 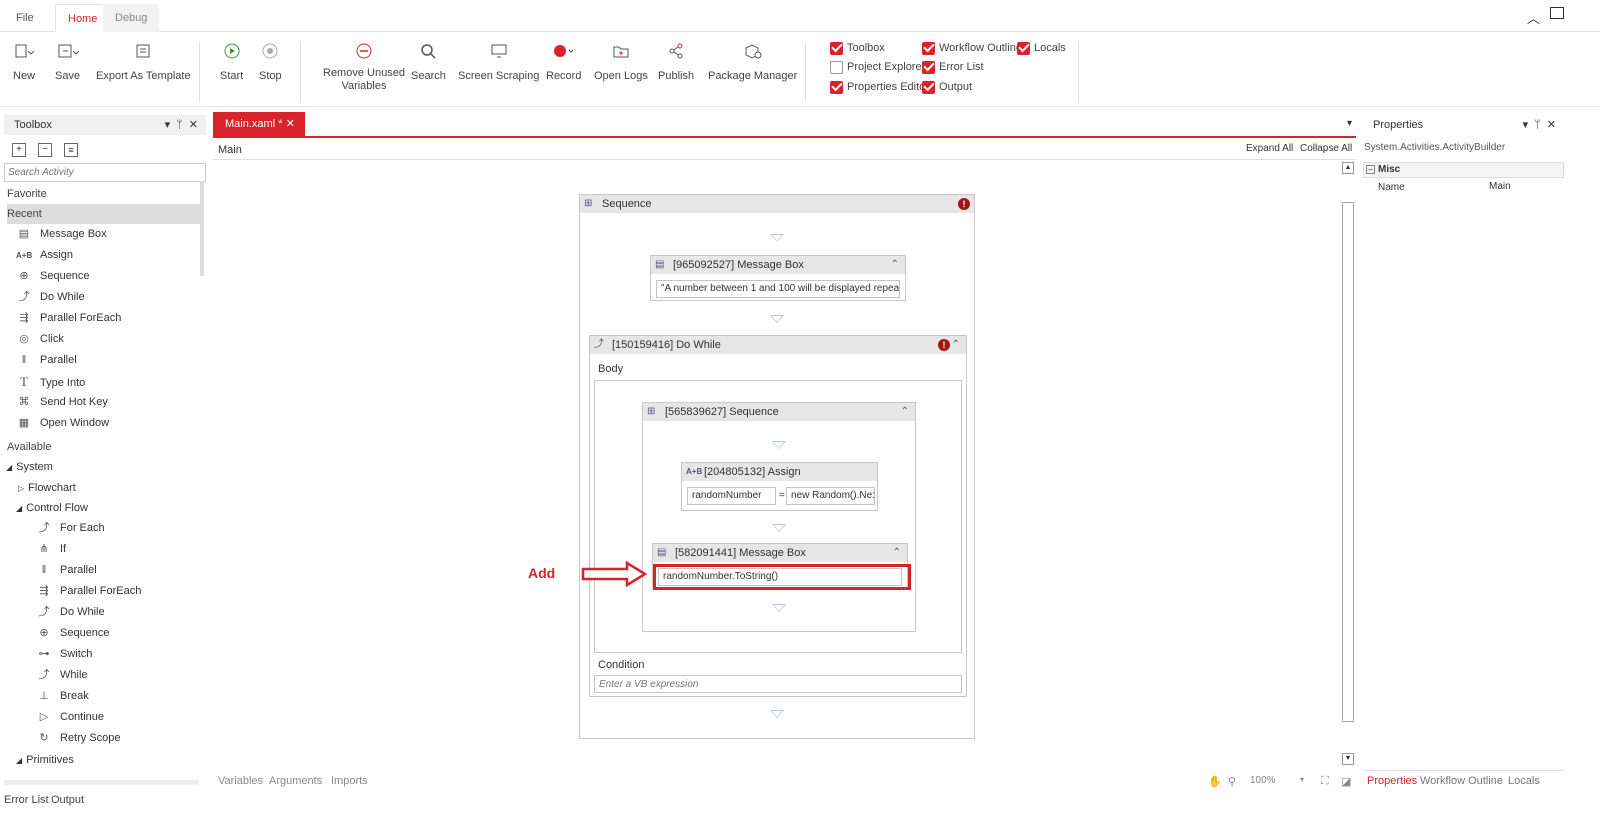 I want to click on open-logs-button: Open Logs, so click(x=621, y=60).